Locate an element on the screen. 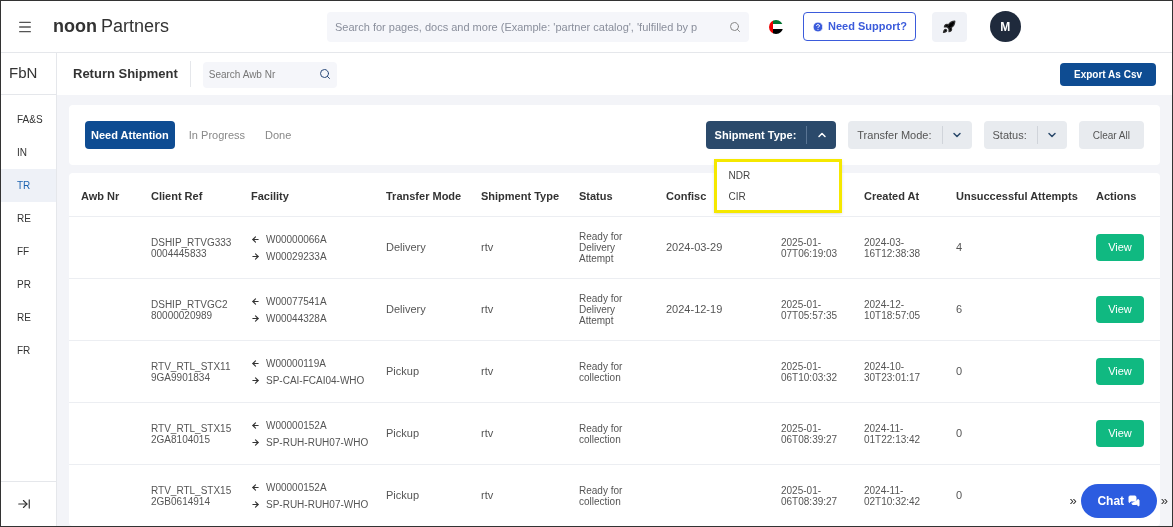 This screenshot has height=527, width=1173. sidebar-item: FR is located at coordinates (28, 350).